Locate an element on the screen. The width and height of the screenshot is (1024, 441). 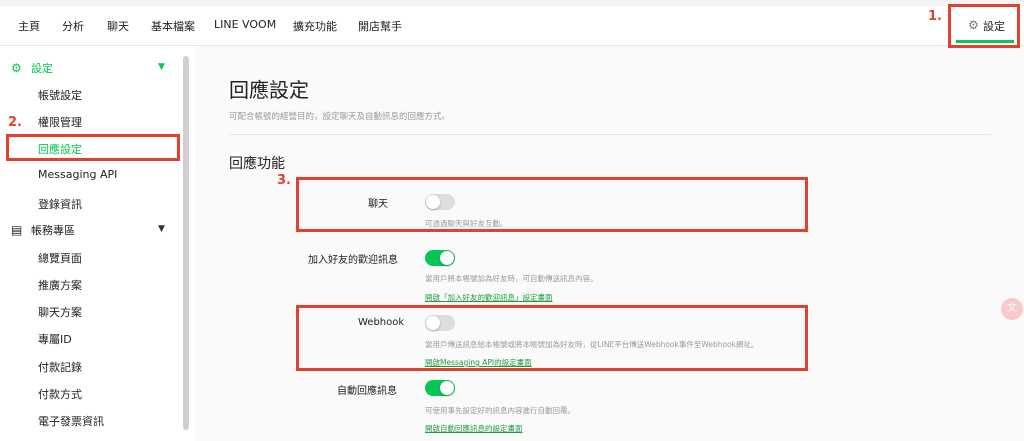
sidebar-section-settings: ⚙ 設定 is located at coordinates (32, 68).